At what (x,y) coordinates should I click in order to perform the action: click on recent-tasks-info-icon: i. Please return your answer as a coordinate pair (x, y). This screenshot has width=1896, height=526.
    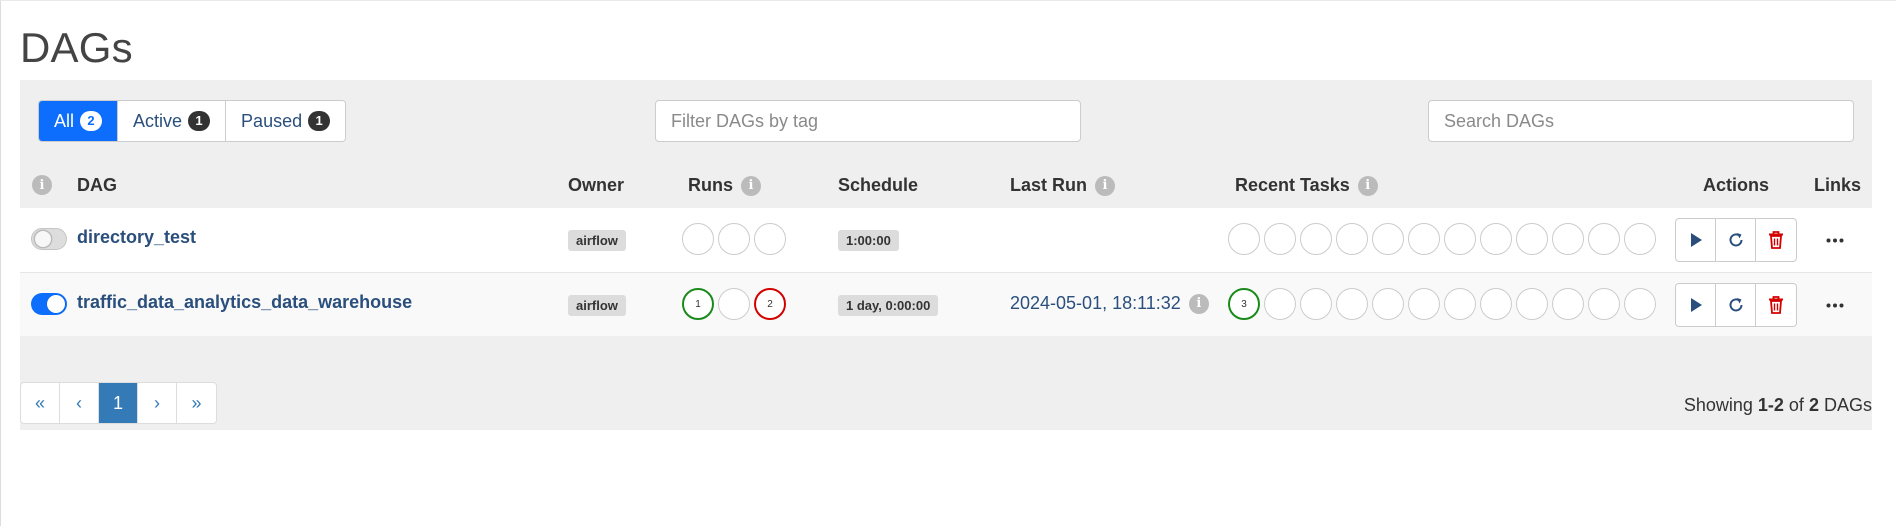
    Looking at the image, I should click on (1367, 185).